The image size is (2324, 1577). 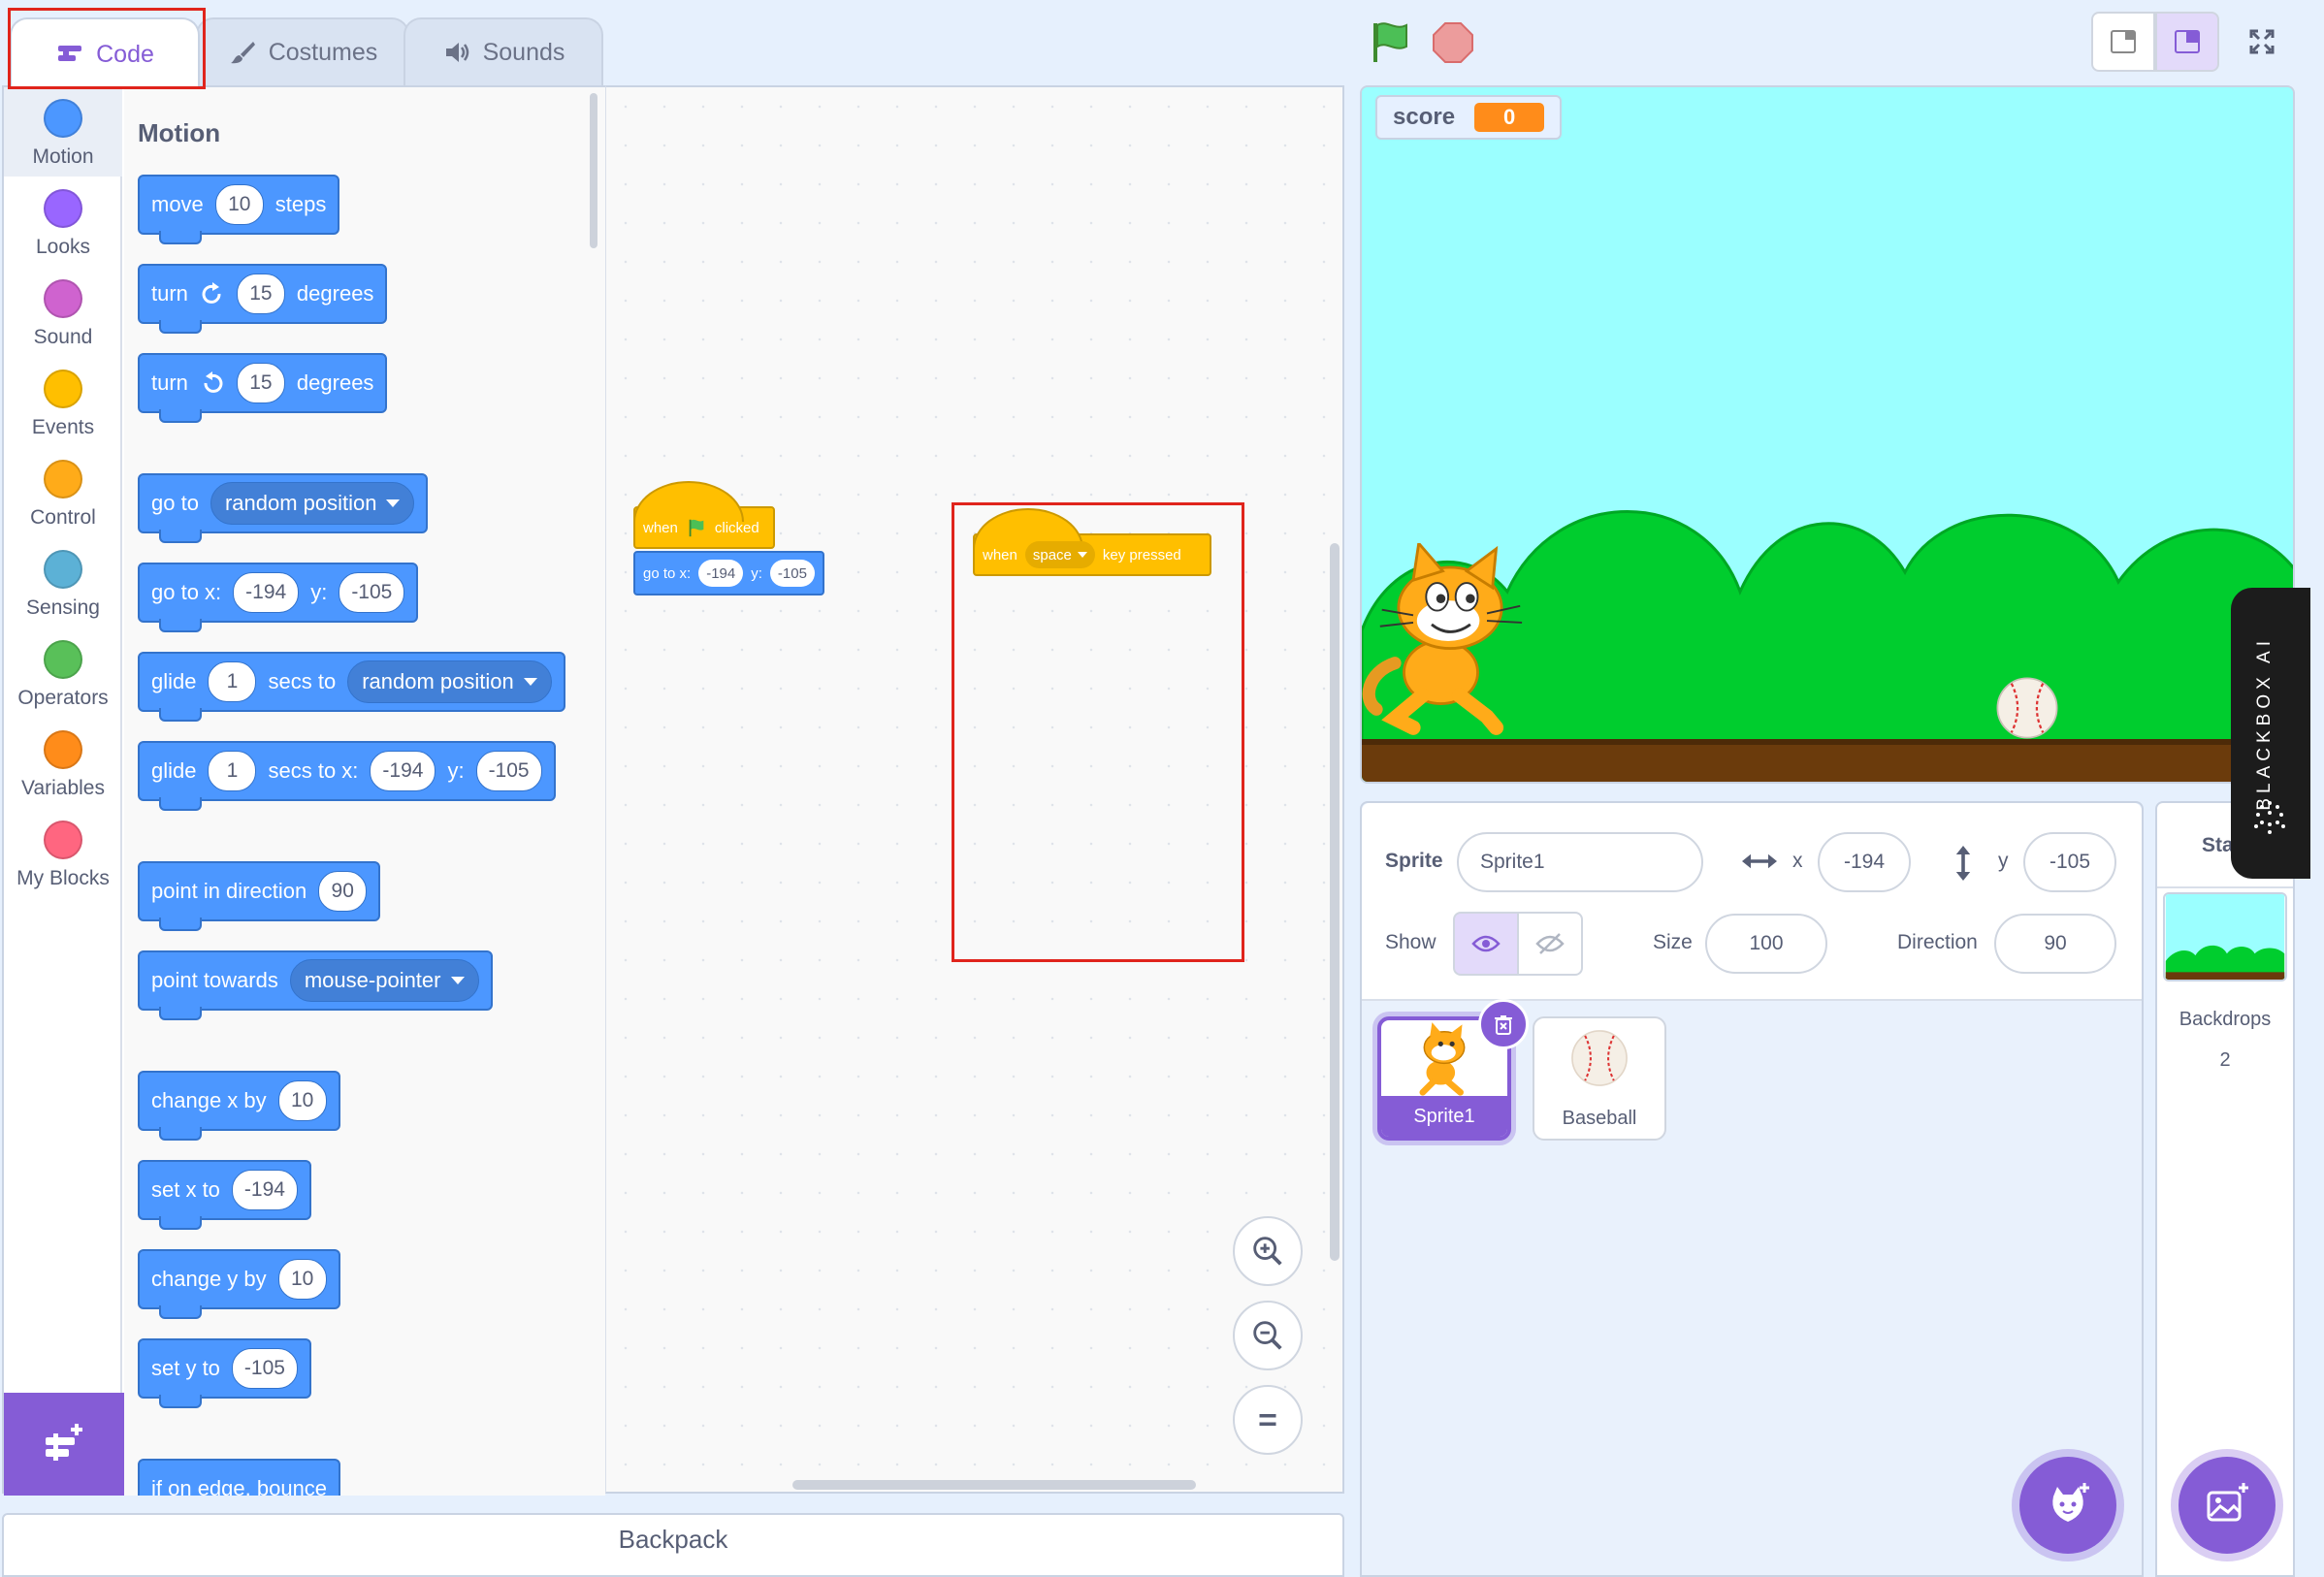 What do you see at coordinates (1469, 117) in the screenshot?
I see `score-monitor: score 0` at bounding box center [1469, 117].